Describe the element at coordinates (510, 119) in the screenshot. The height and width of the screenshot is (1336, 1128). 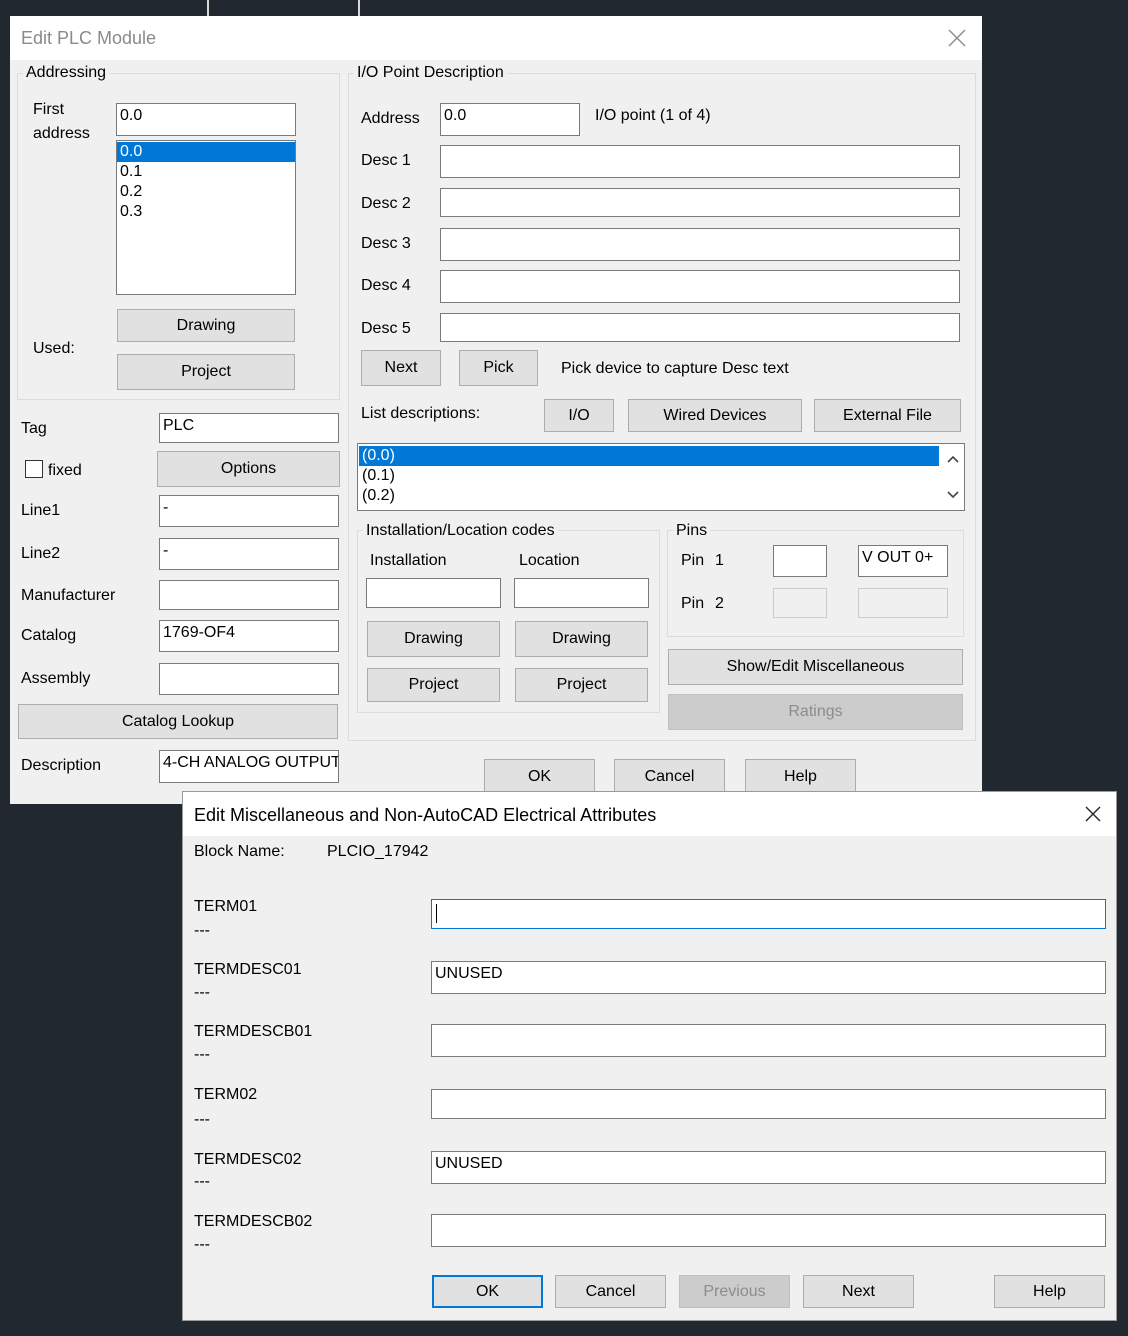
I see `io-address-input: 0.0` at that location.